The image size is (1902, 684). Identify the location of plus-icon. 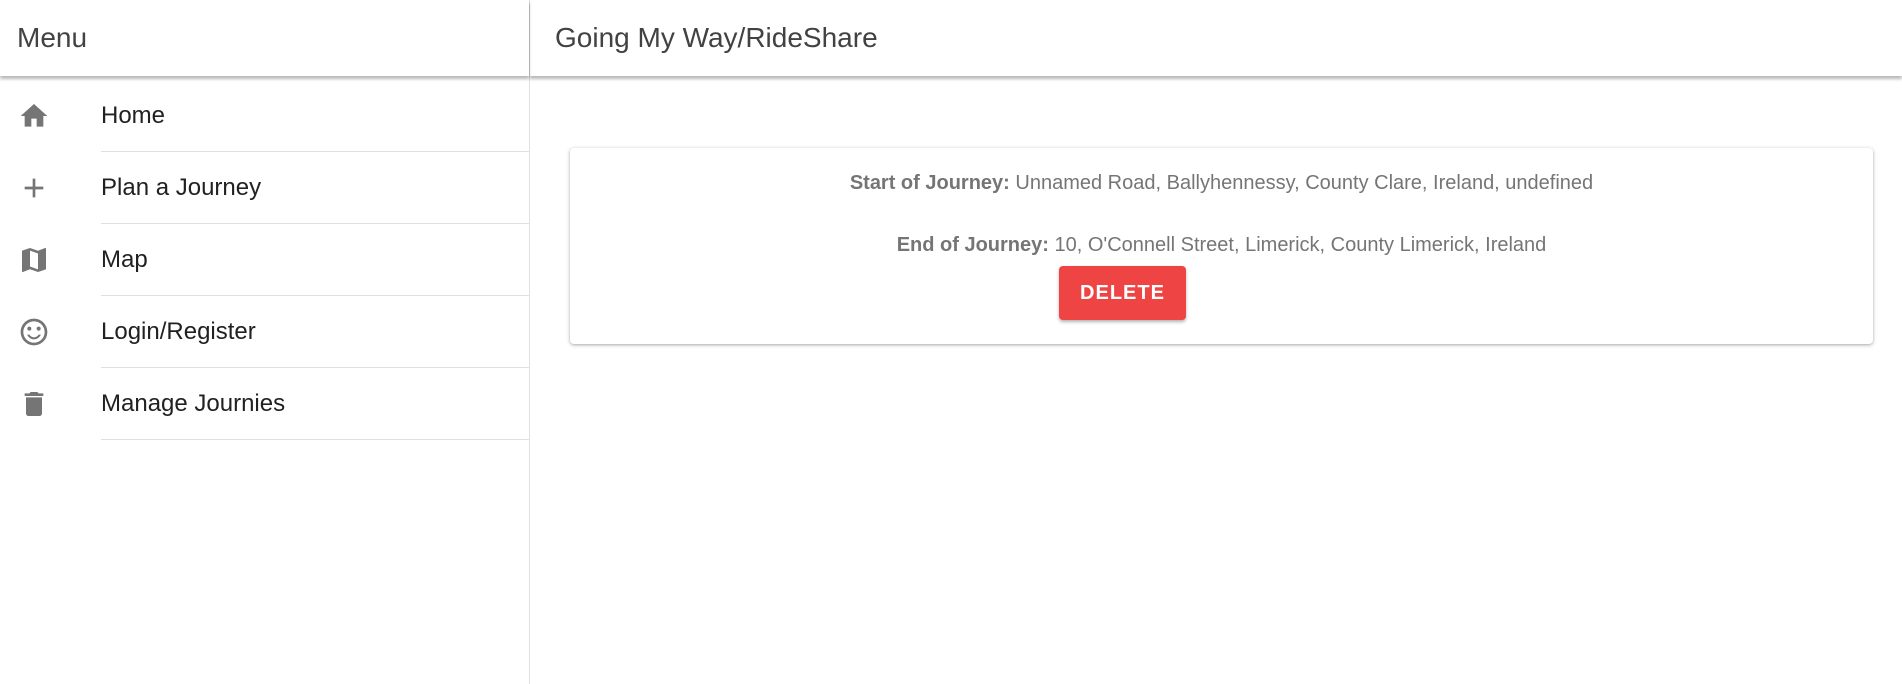
(50, 188).